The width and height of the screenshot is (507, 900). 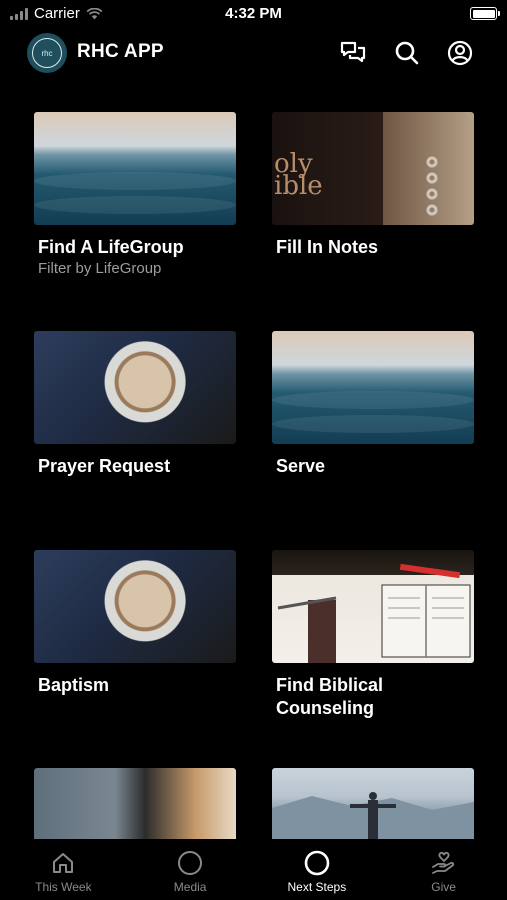 I want to click on tab-label: This Week, so click(x=63, y=887).